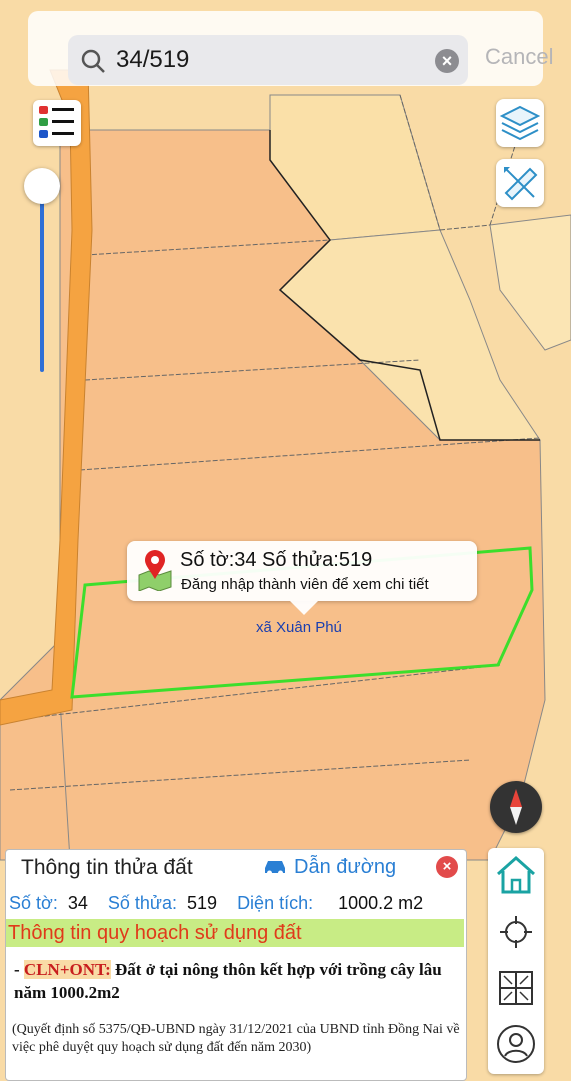 The height and width of the screenshot is (1081, 571). I want to click on car-icon, so click(275, 868).